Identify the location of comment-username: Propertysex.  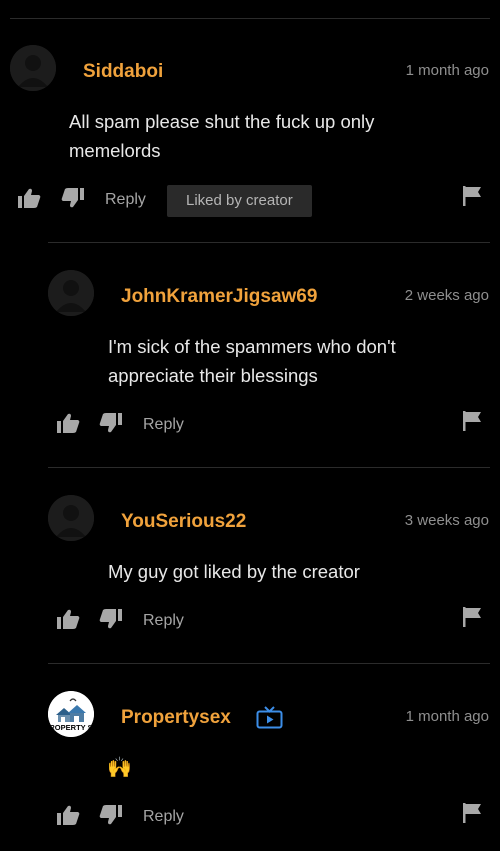
(176, 718).